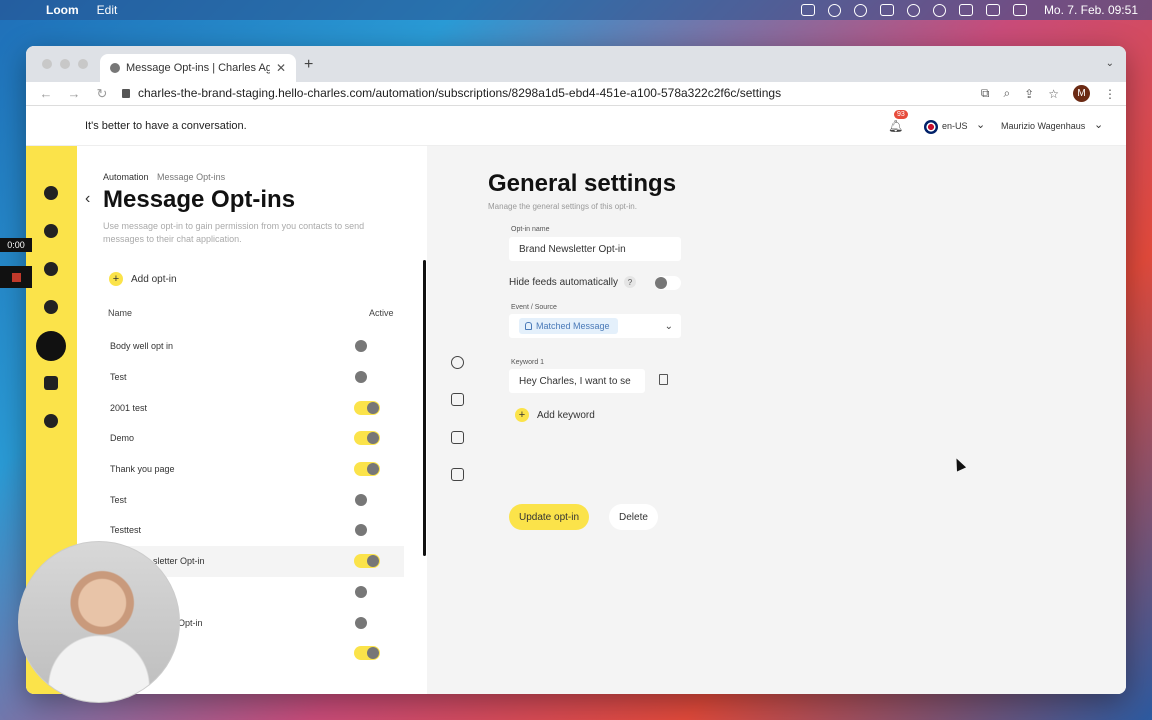 This screenshot has height=720, width=1152. What do you see at coordinates (1098, 124) in the screenshot?
I see `user-chevron-icon: ⌄` at bounding box center [1098, 124].